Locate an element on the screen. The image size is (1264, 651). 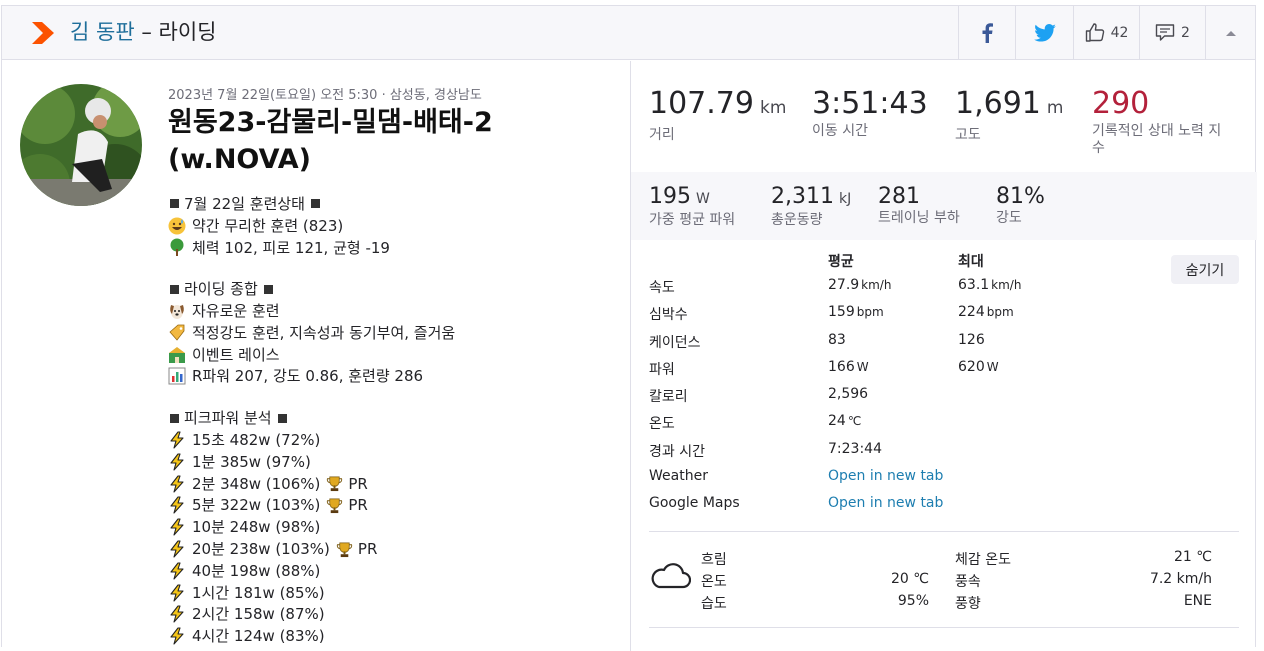
avg-value: 159 bpm is located at coordinates (856, 312).